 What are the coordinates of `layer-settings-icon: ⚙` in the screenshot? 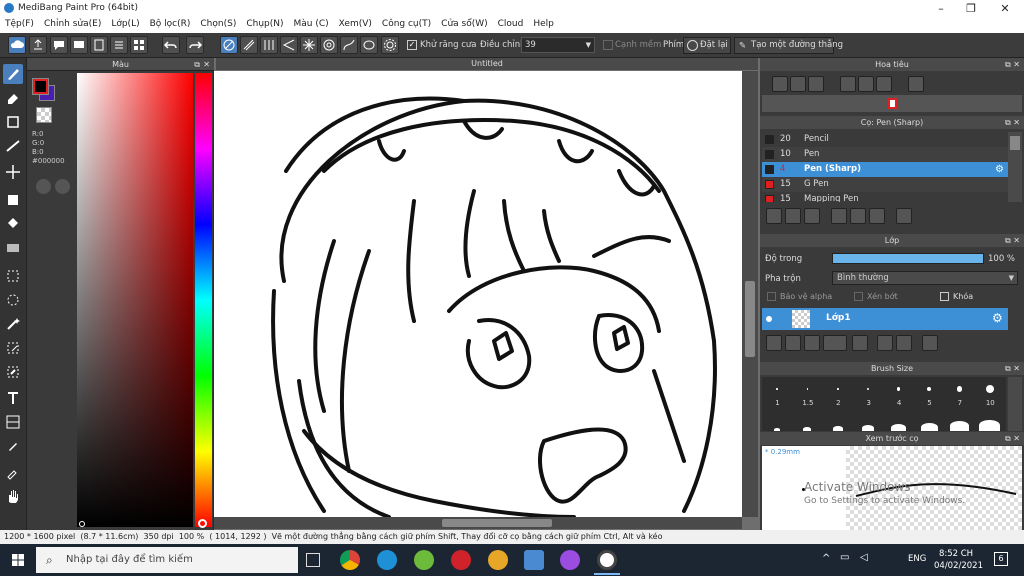 It's located at (997, 318).